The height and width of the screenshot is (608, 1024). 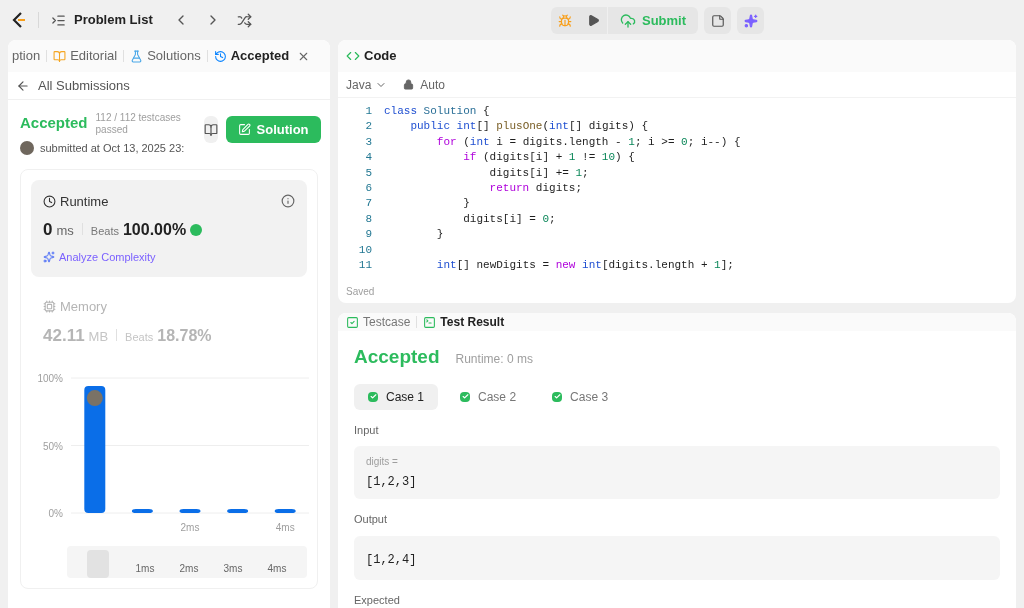 I want to click on tick-label: 0%, so click(x=55, y=513).